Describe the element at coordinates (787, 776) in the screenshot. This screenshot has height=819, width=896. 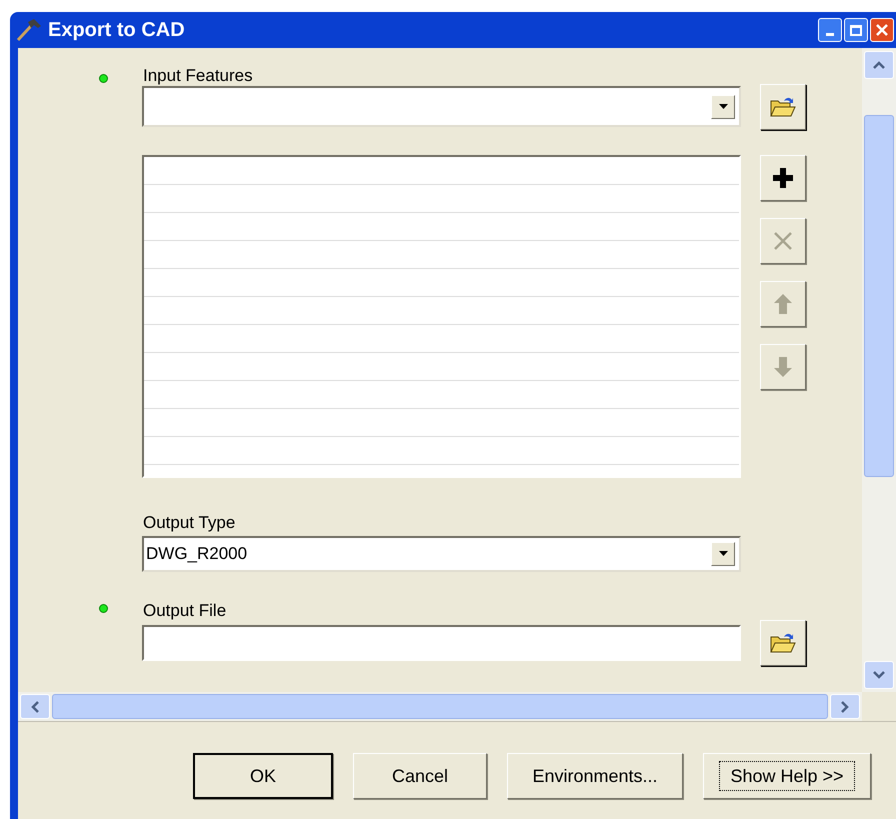
I see `dialog-button: Show Help >>` at that location.